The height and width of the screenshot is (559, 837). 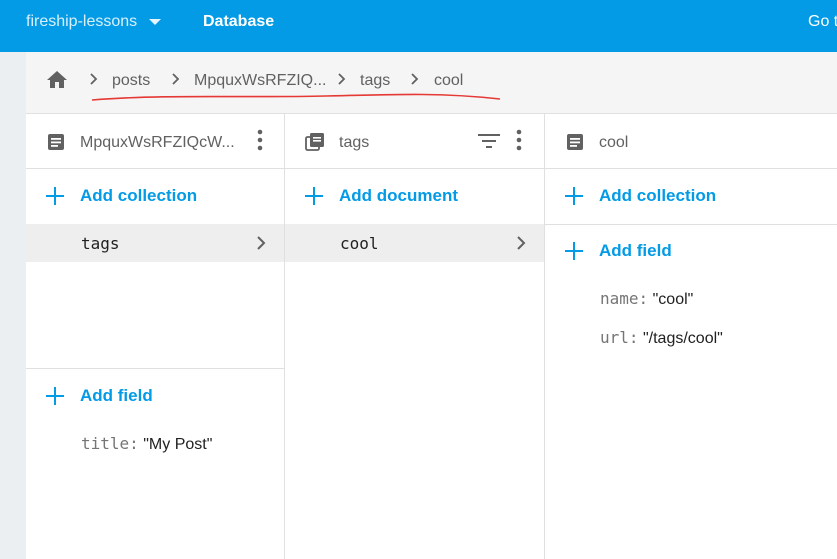 What do you see at coordinates (100, 243) in the screenshot?
I see `collection-name: tags` at bounding box center [100, 243].